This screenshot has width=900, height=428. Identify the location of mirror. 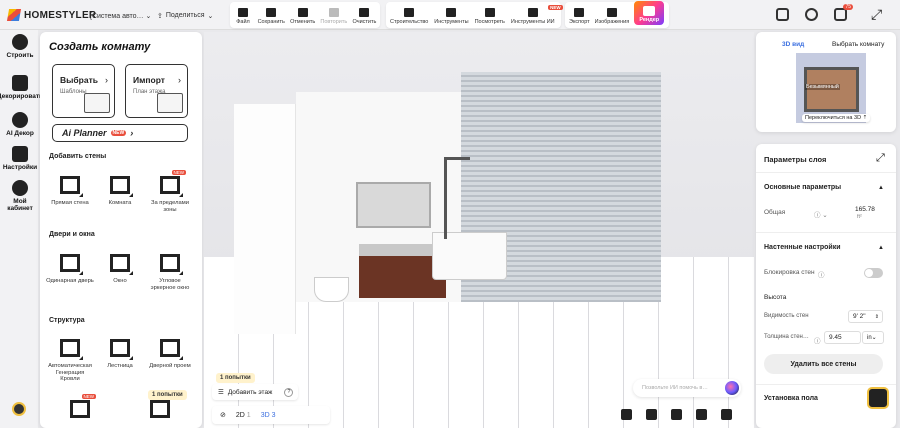
(393, 205).